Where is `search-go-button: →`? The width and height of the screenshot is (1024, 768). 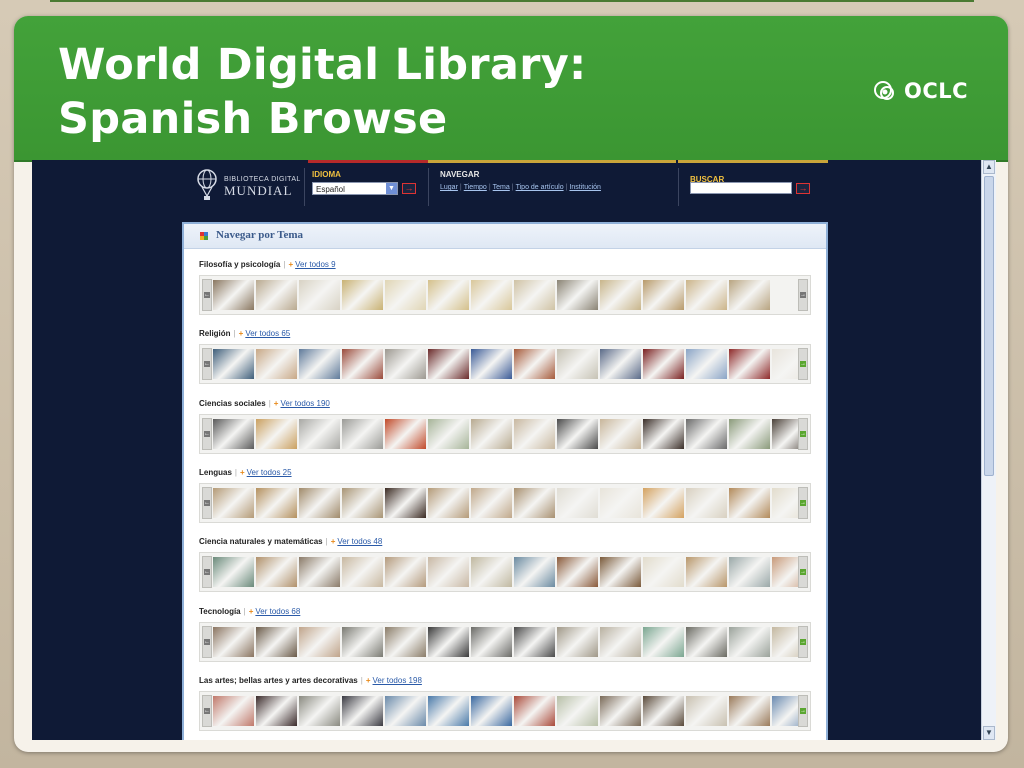
search-go-button: → is located at coordinates (803, 188).